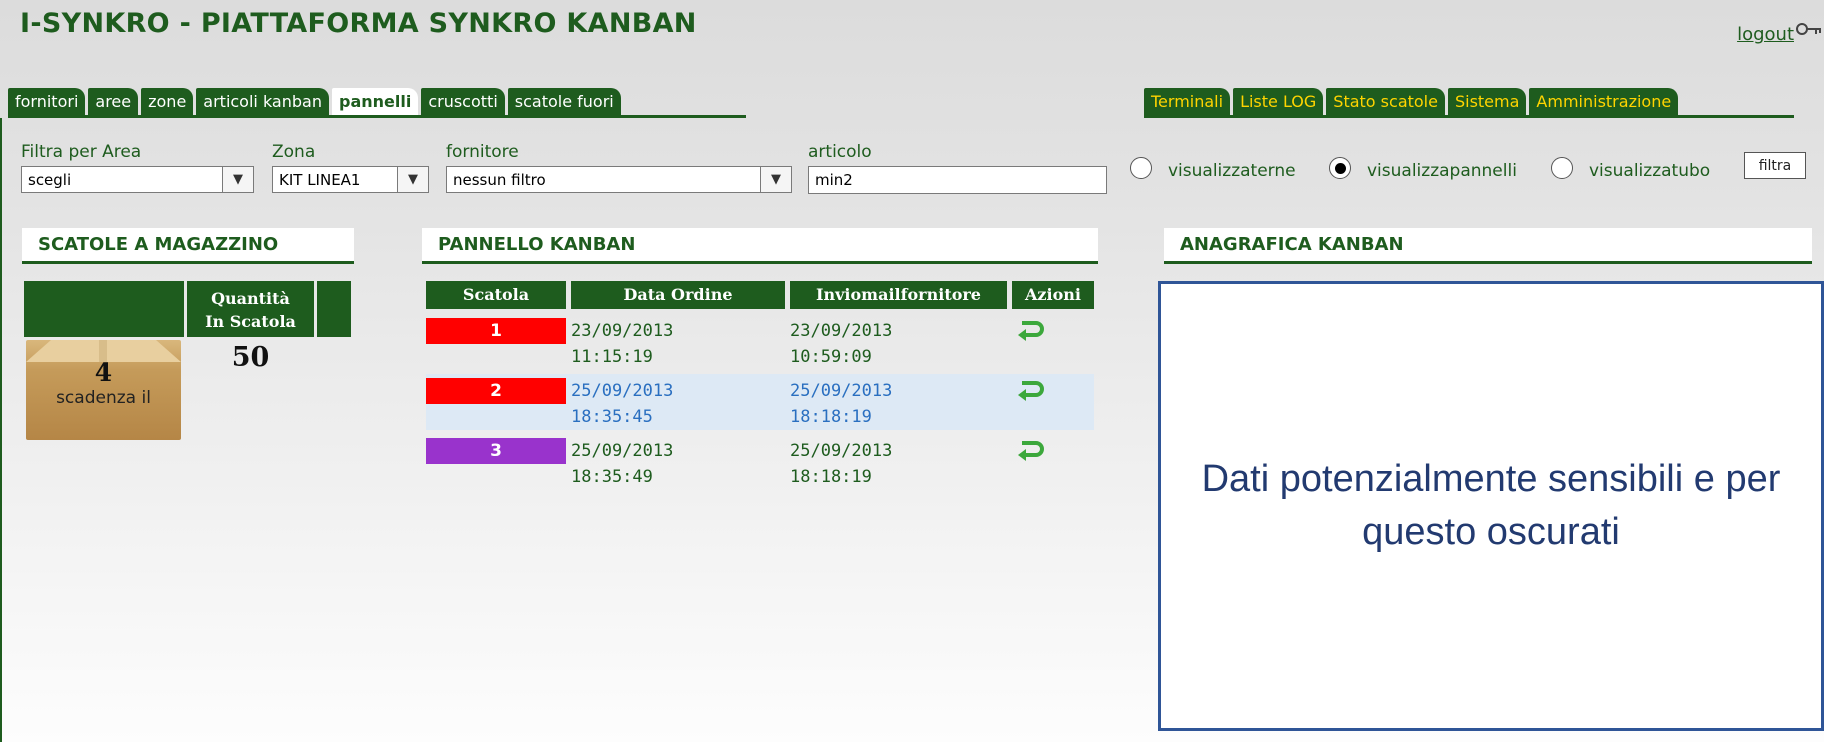 The height and width of the screenshot is (742, 1824). I want to click on filtra-button: filtra, so click(1775, 165).